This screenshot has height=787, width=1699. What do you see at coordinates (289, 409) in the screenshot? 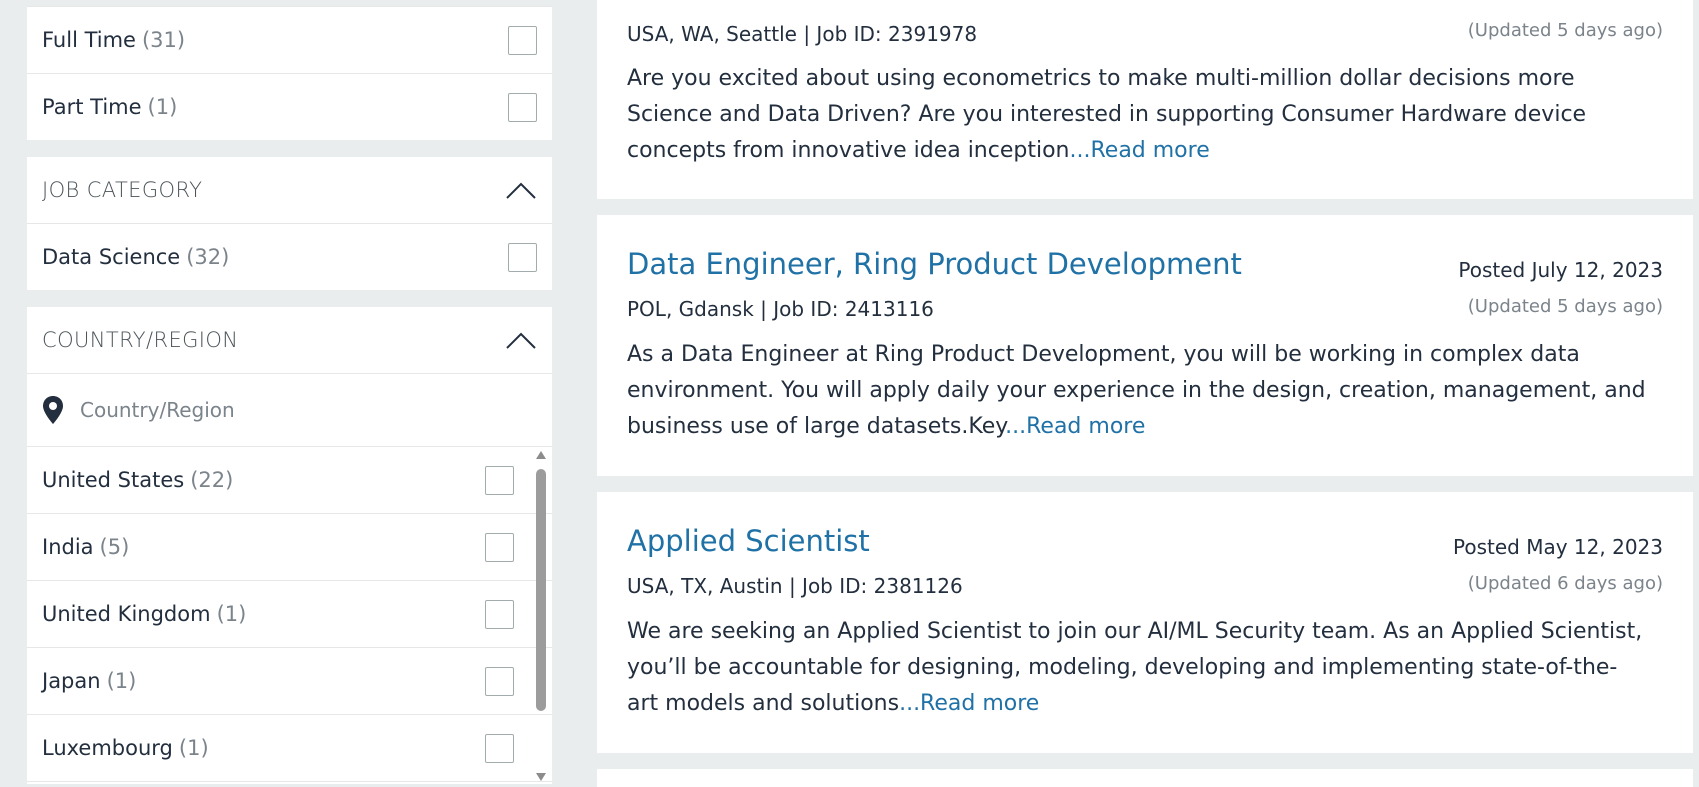
I see `country-search-field: Country/Region` at bounding box center [289, 409].